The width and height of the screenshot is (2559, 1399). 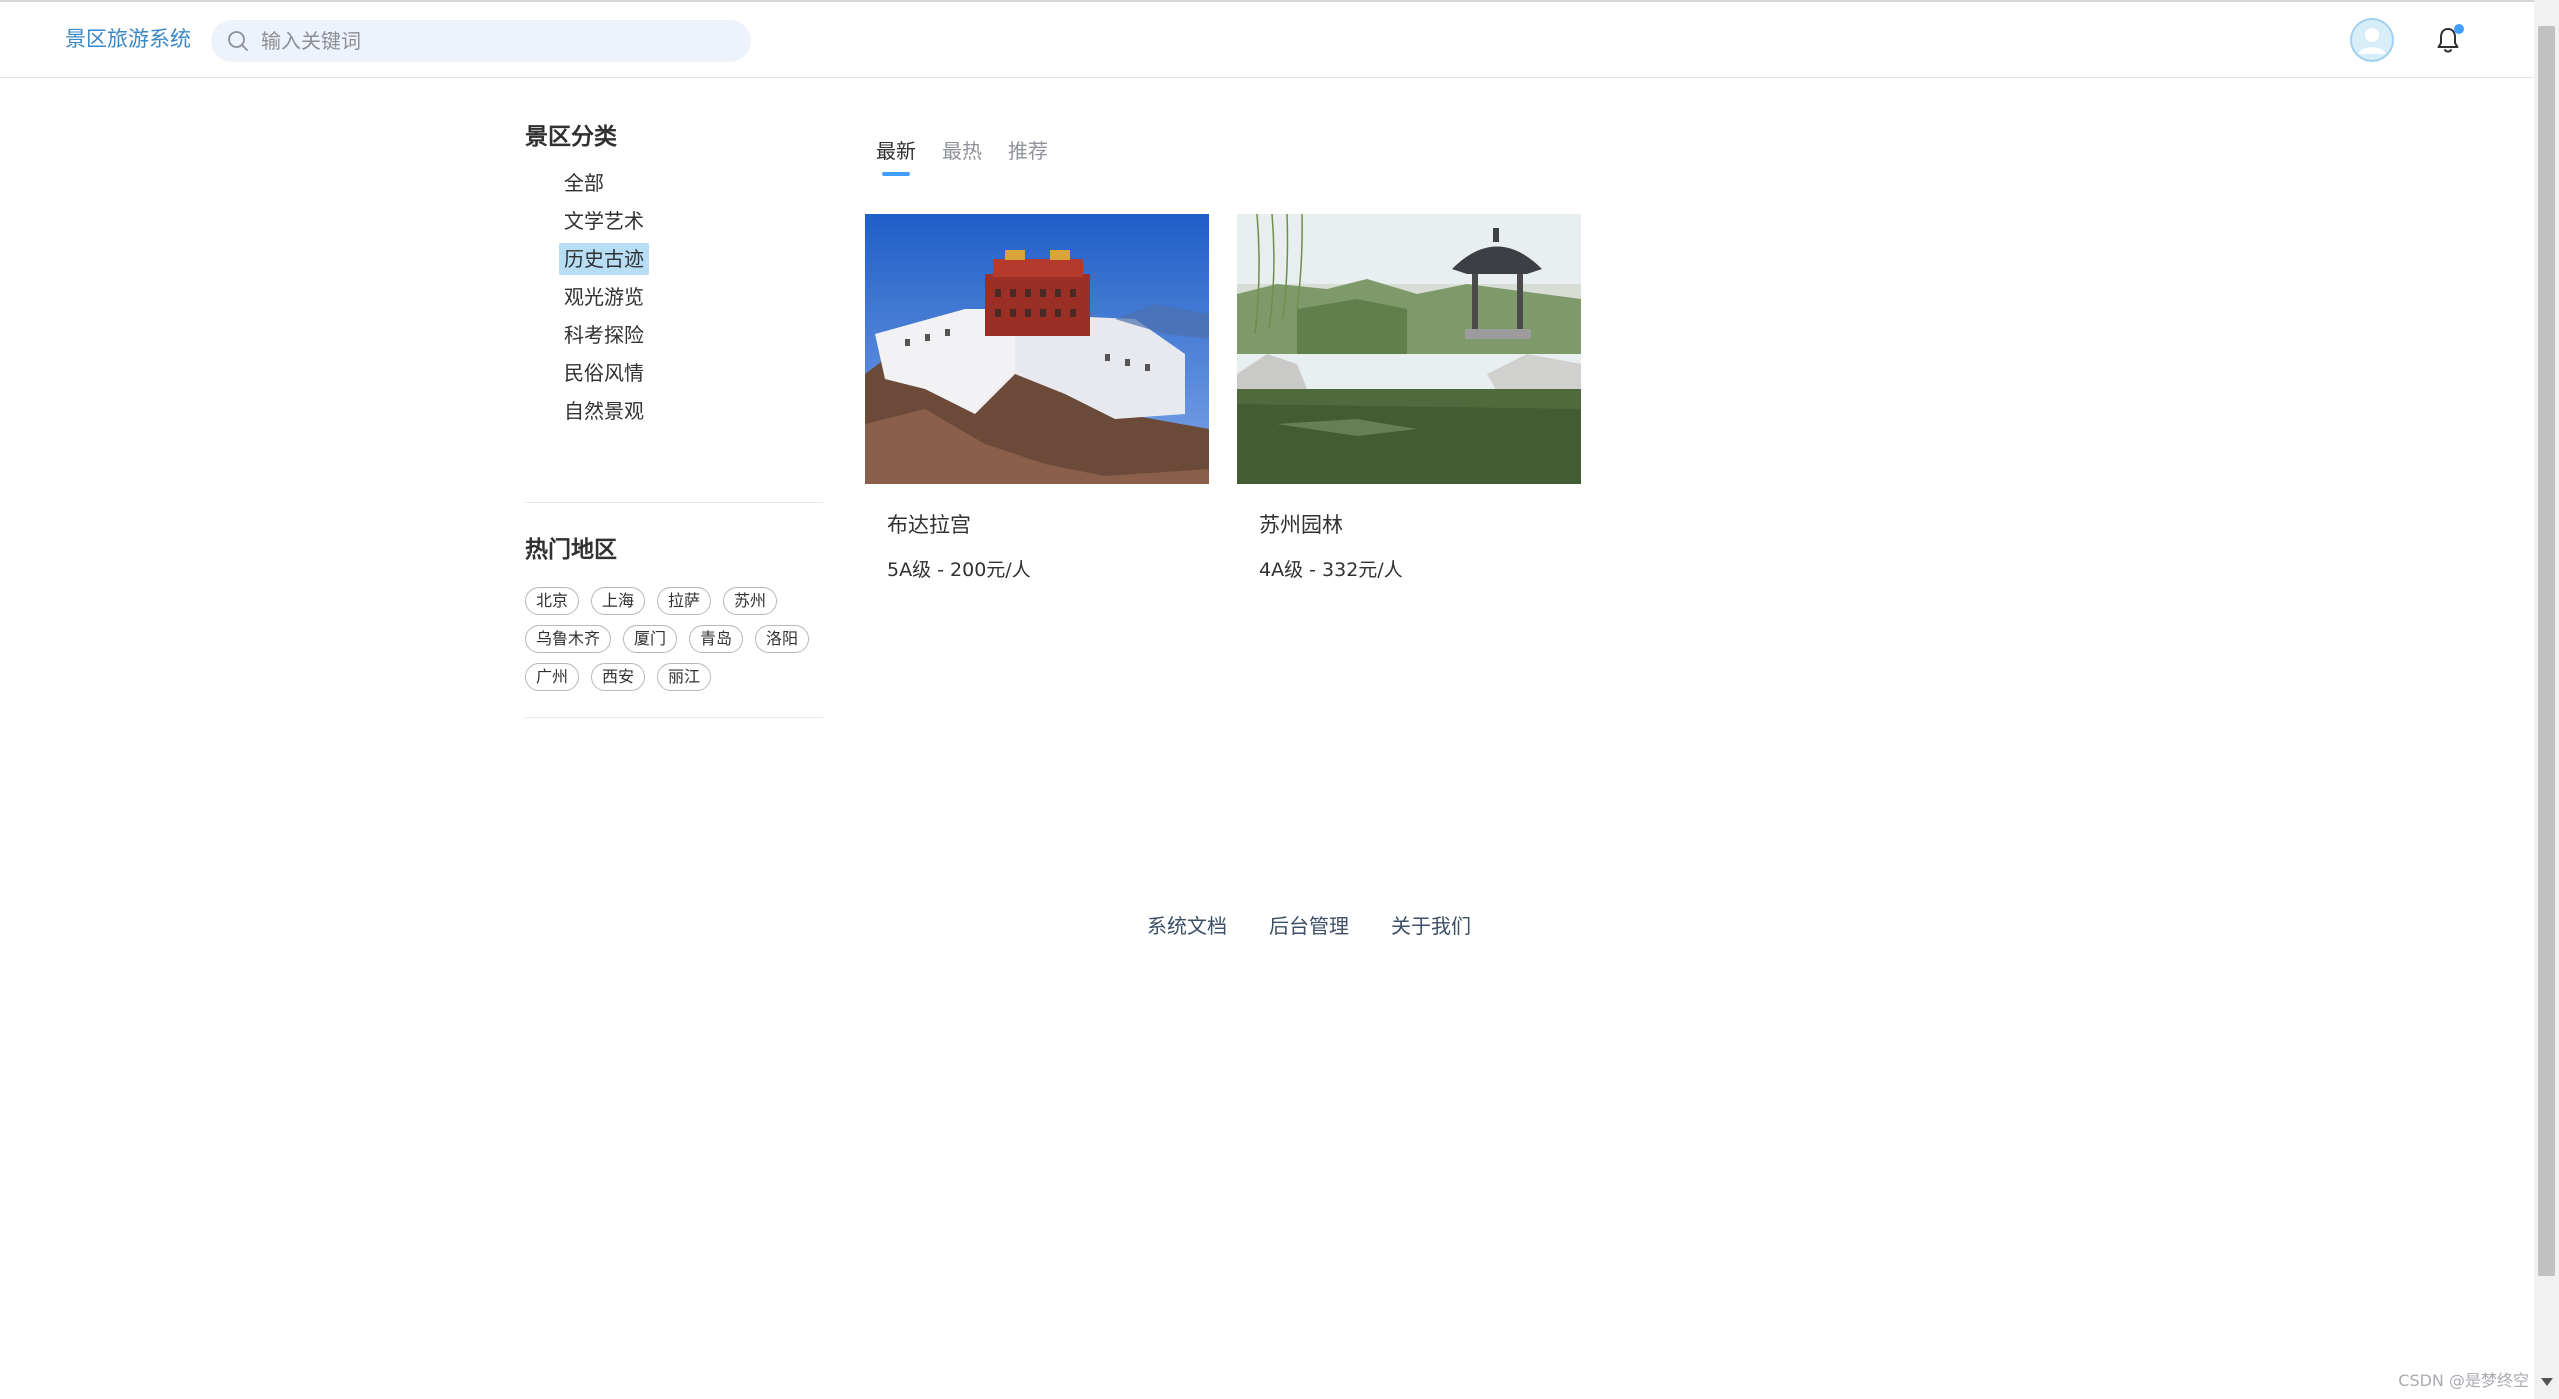 What do you see at coordinates (1331, 570) in the screenshot?
I see `scenic-card-info: 4A级 - 332元/人` at bounding box center [1331, 570].